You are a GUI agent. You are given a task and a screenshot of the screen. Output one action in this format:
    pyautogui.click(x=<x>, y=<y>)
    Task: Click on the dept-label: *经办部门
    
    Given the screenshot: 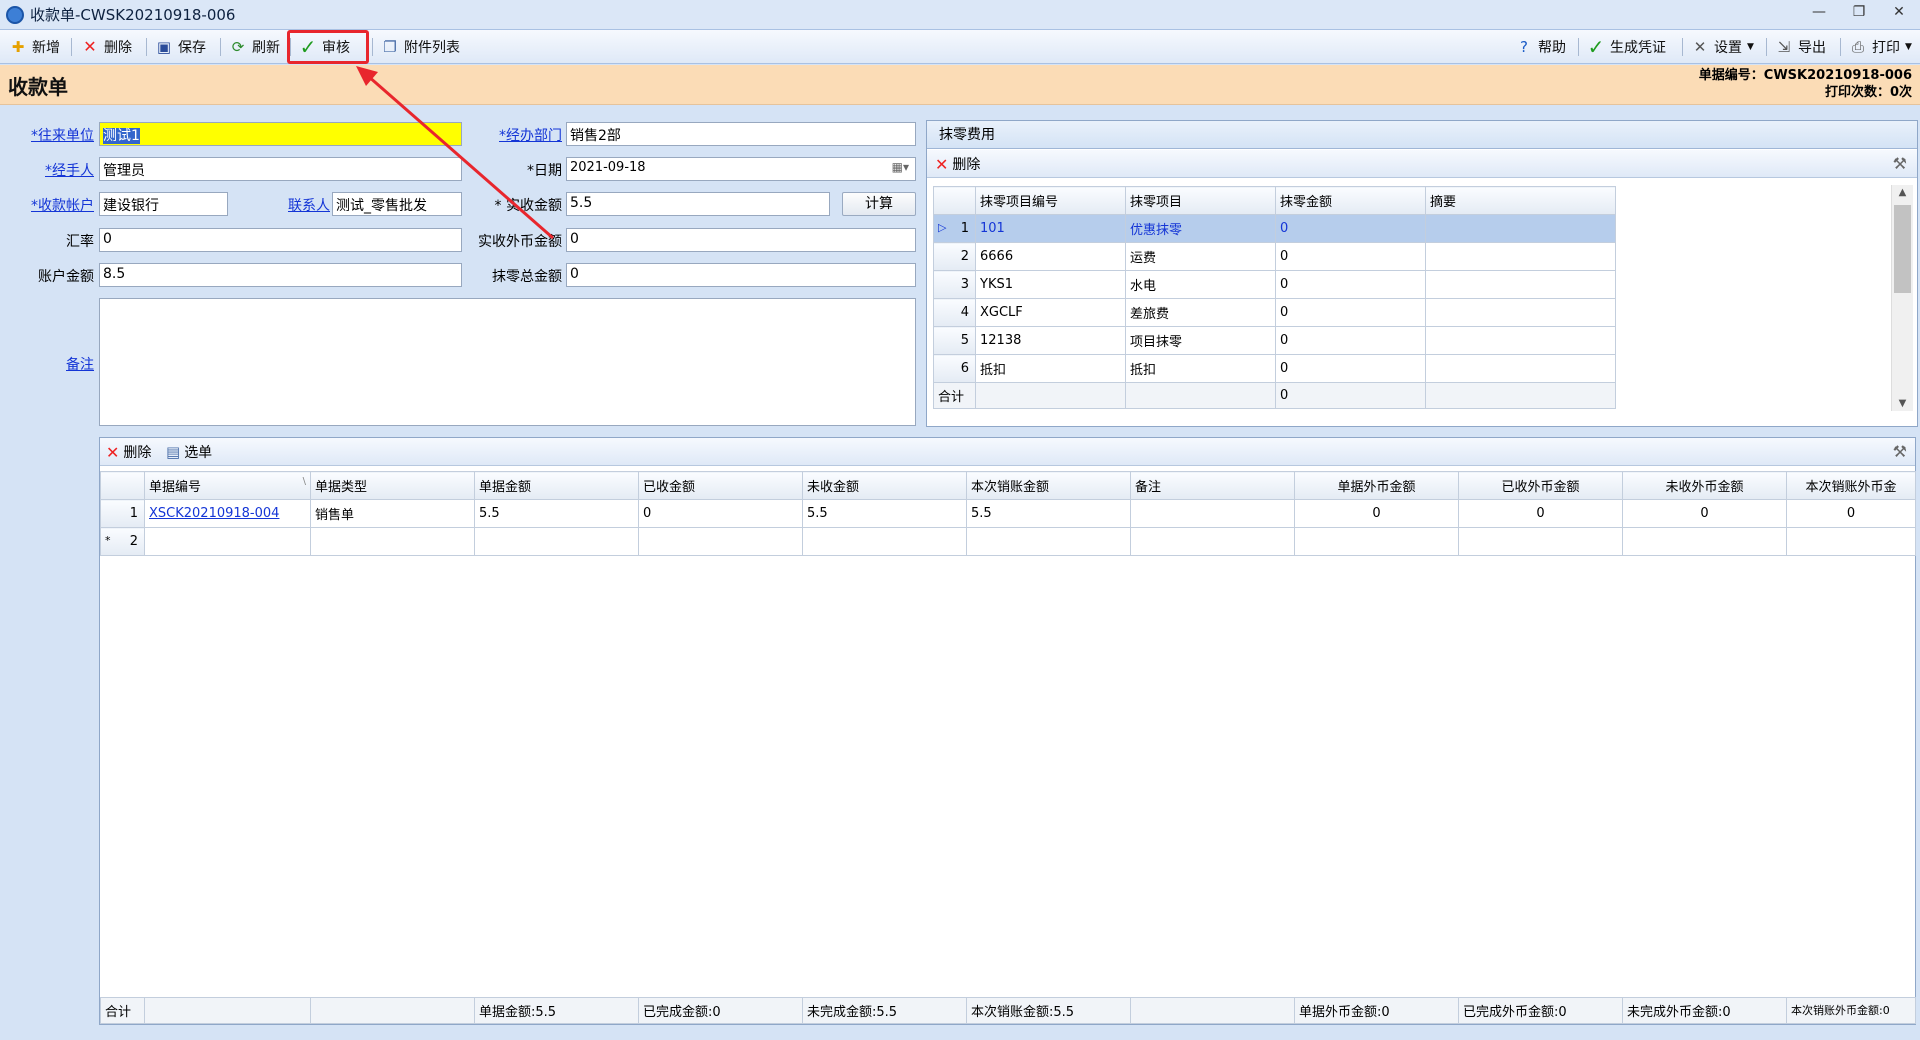 What is the action you would take?
    pyautogui.click(x=516, y=135)
    